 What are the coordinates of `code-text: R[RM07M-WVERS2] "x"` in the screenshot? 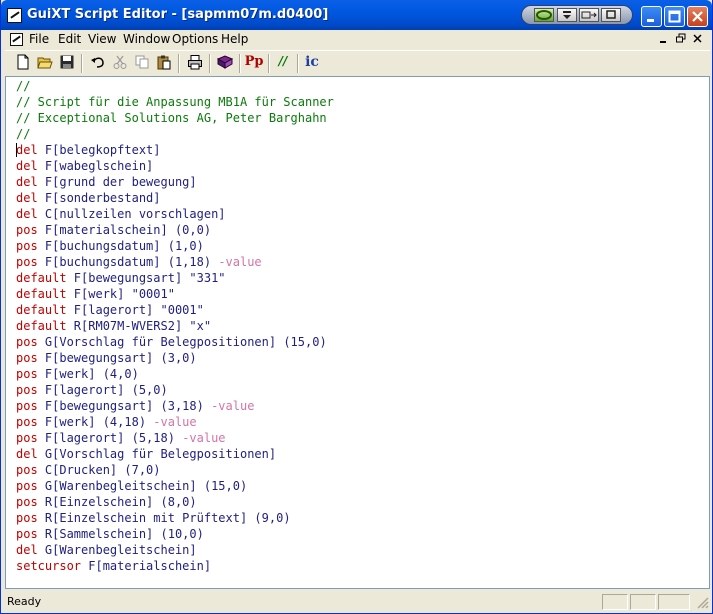 It's located at (139, 326).